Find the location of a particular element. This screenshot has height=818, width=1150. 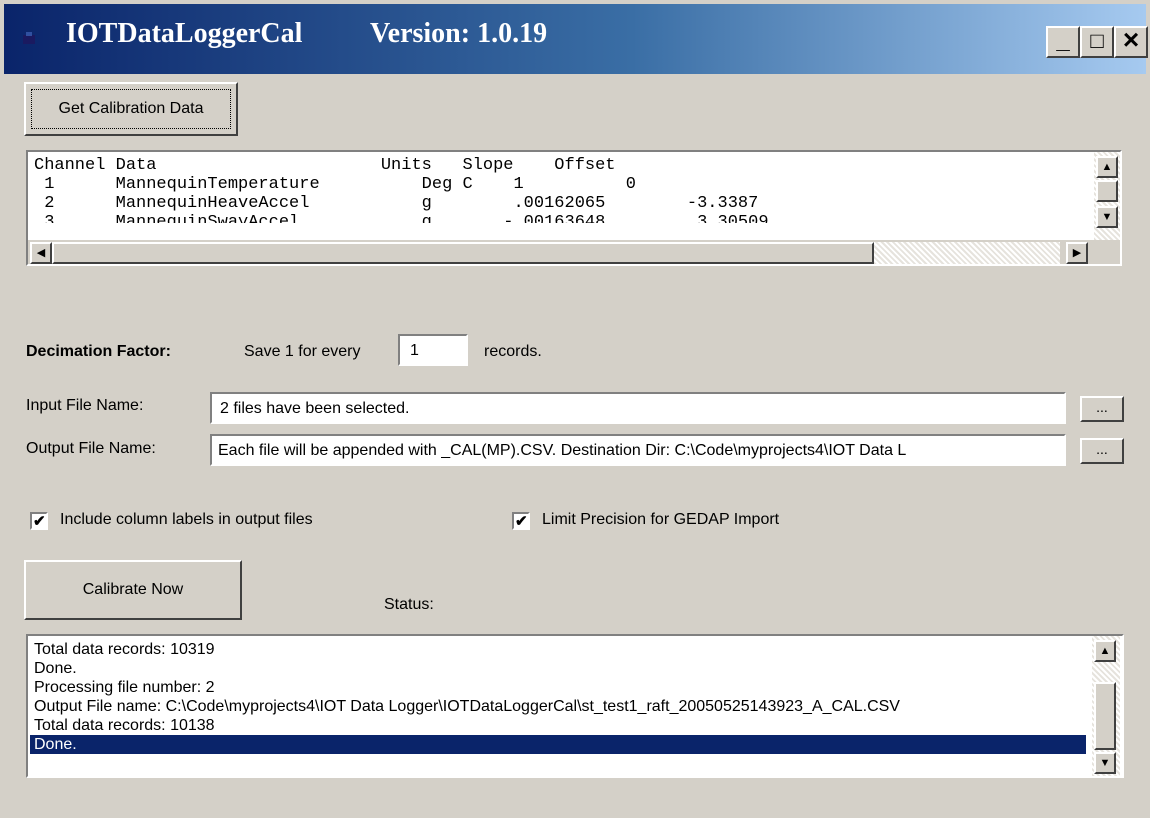

include-labels-checkbox: ✔ is located at coordinates (39, 521).